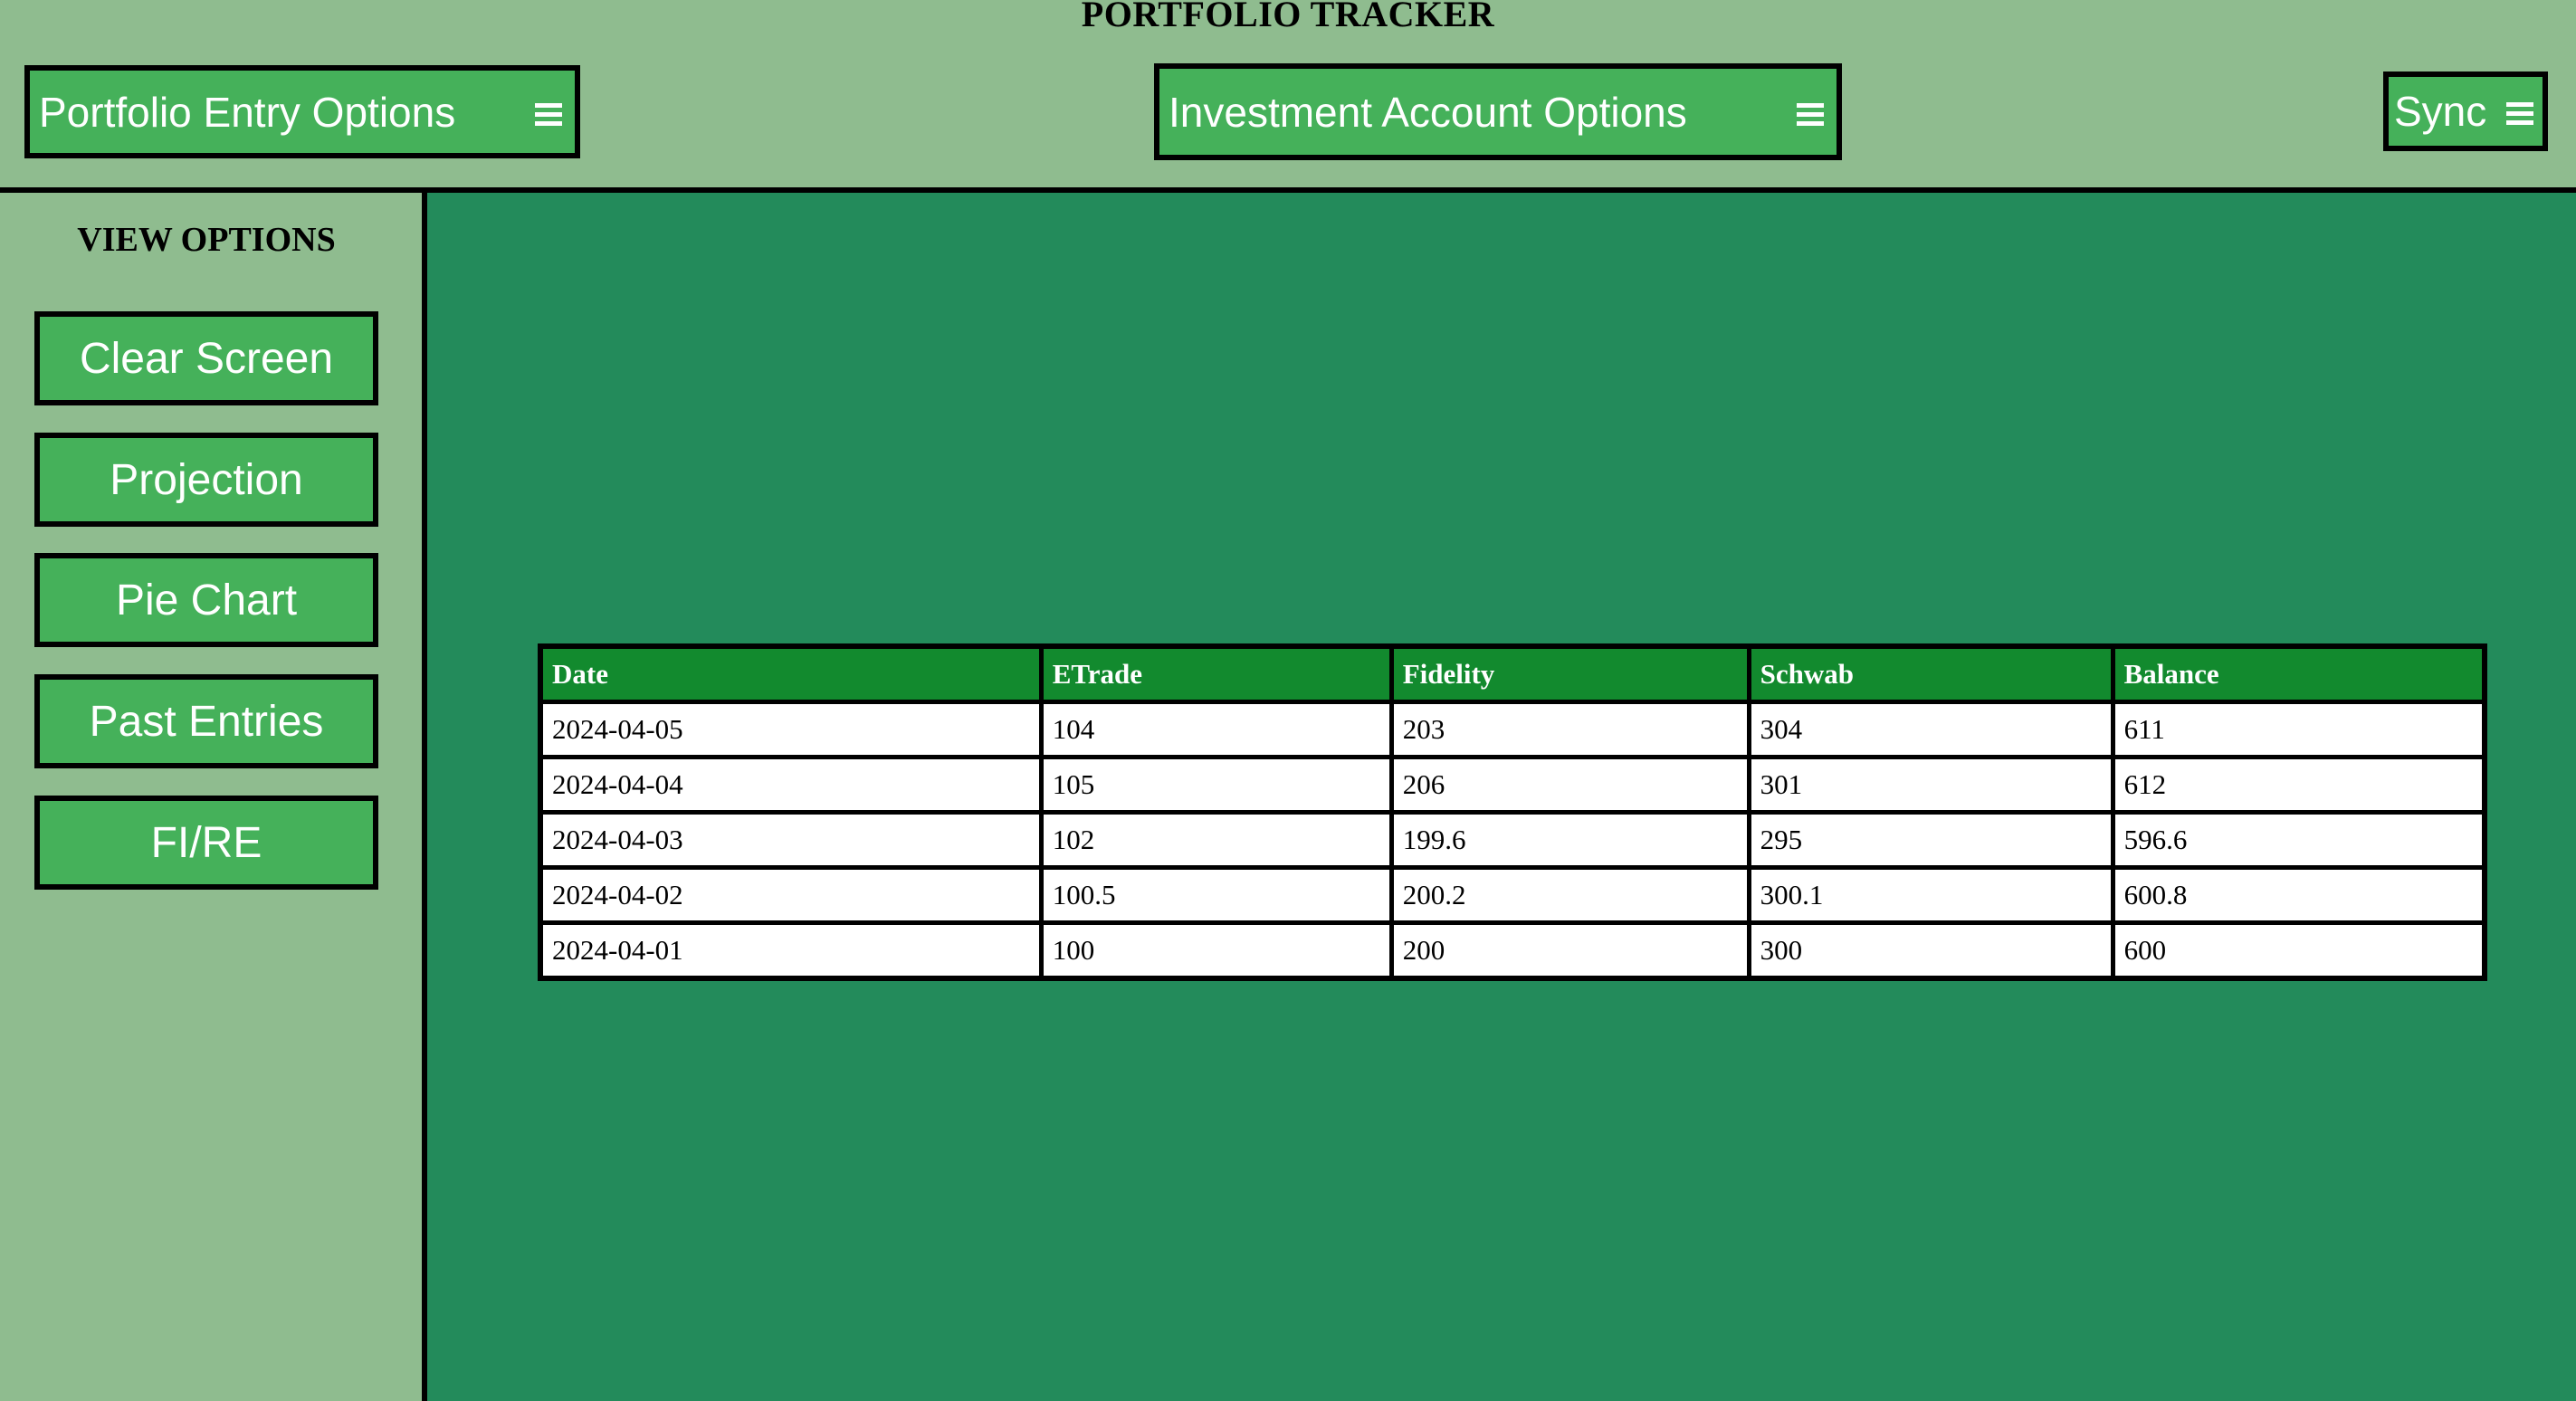  I want to click on table-row: 2024-04-05 104 203 304 611, so click(1512, 729).